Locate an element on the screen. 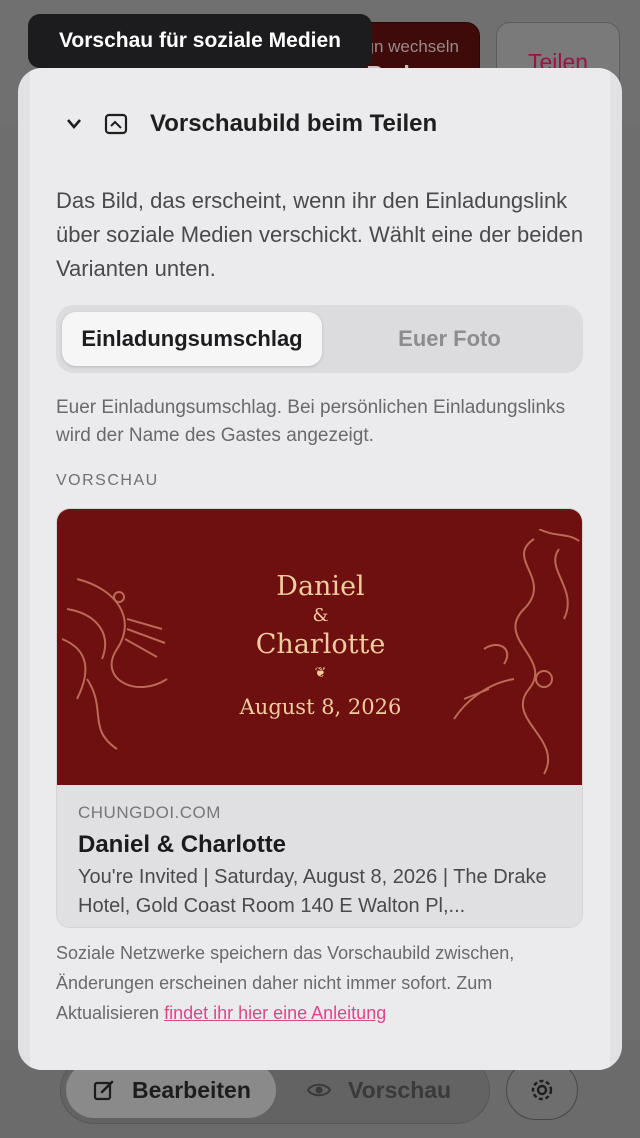 The width and height of the screenshot is (640, 1138). preview-domain: CHUNGDOI.COM is located at coordinates (149, 812).